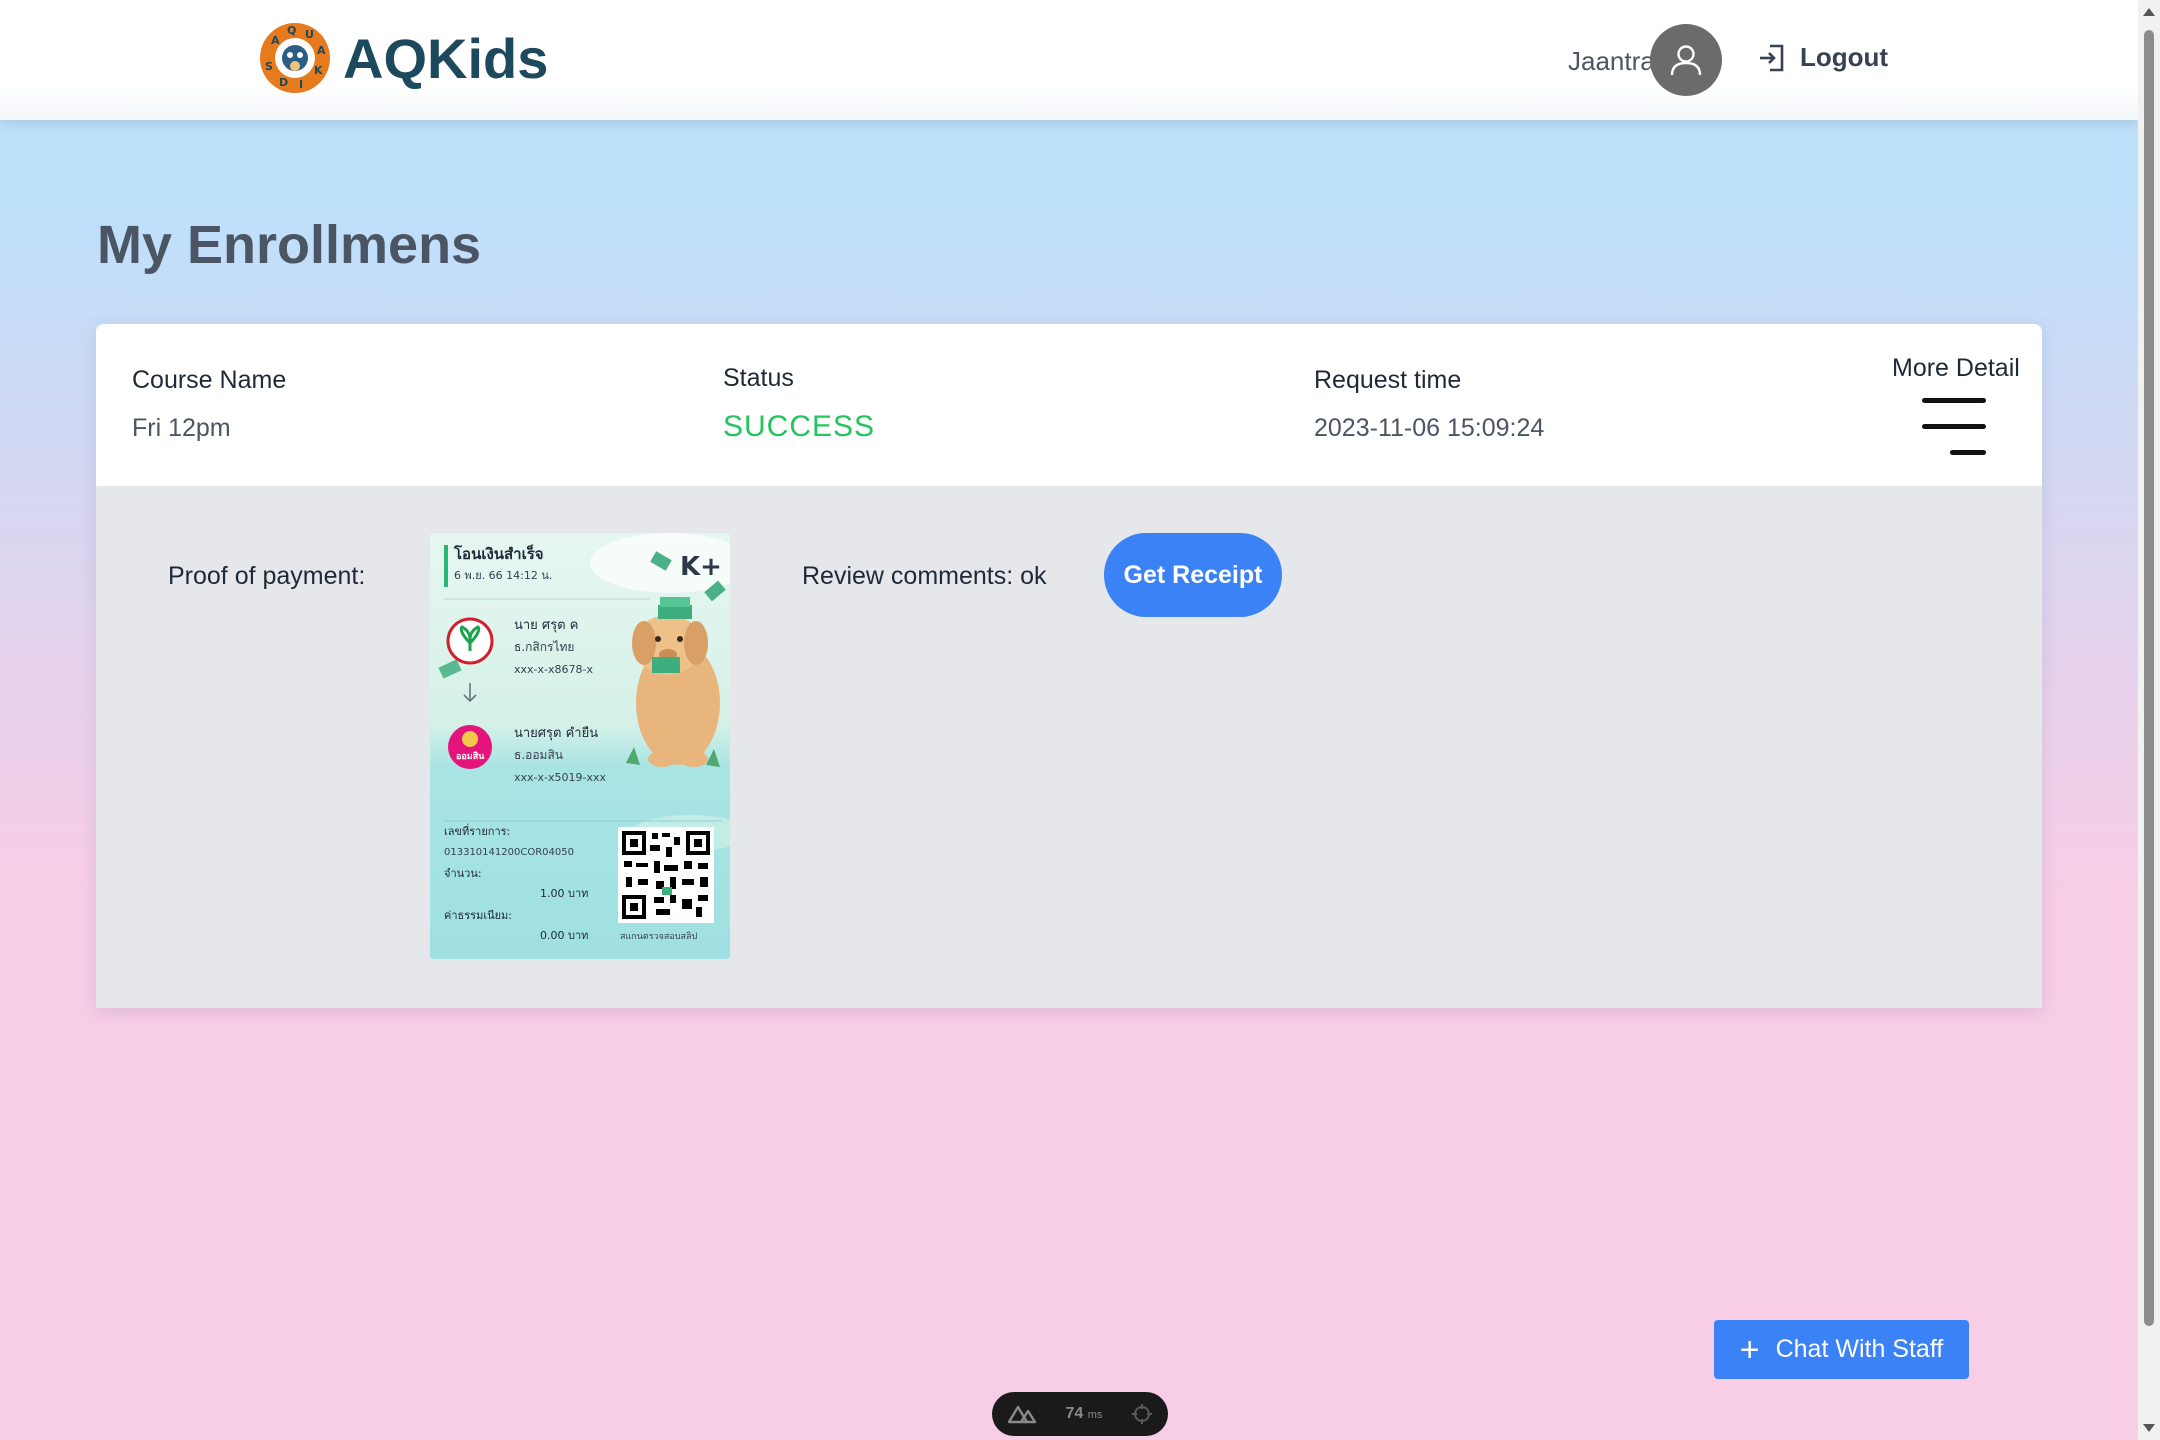 Image resolution: width=2160 pixels, height=1440 pixels. What do you see at coordinates (283, 82) in the screenshot?
I see `svg-text: D` at bounding box center [283, 82].